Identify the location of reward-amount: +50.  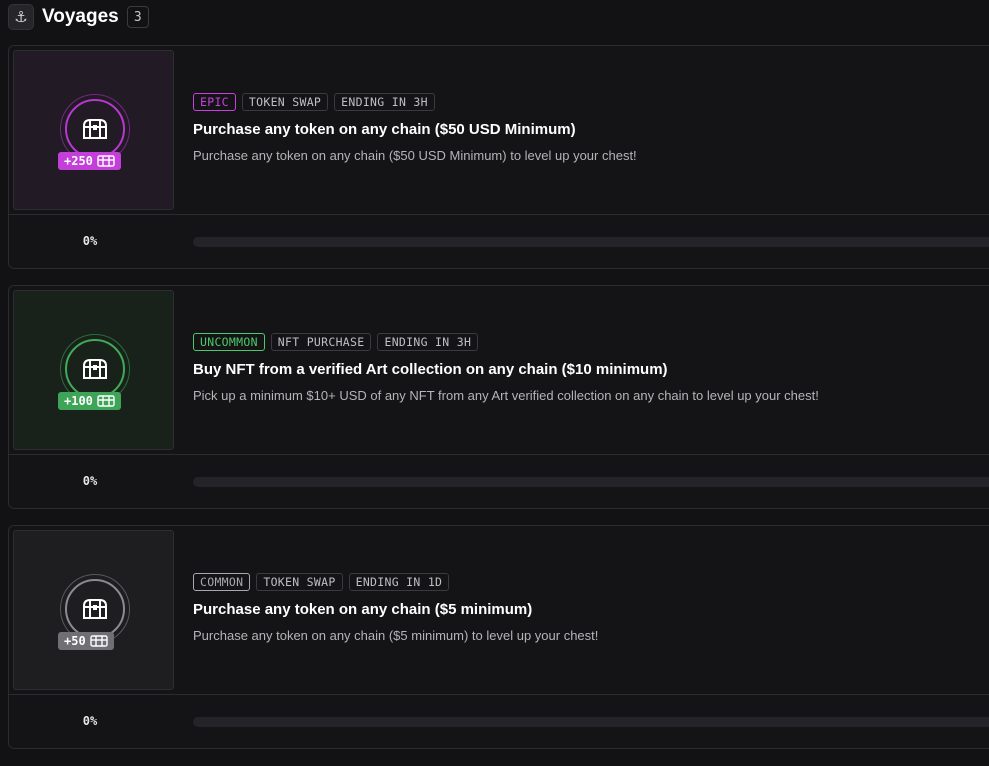
(75, 641).